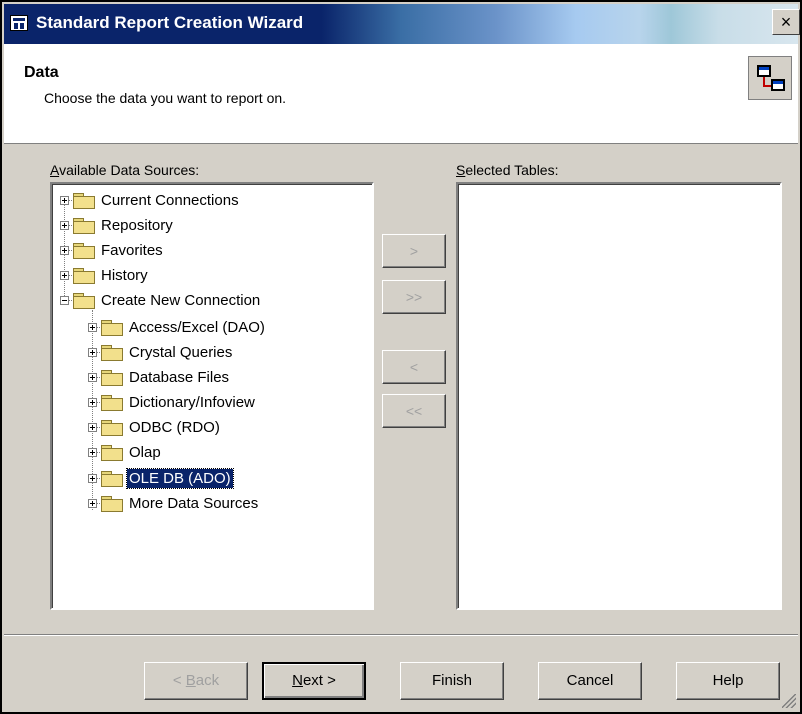  What do you see at coordinates (41, 72) in the screenshot?
I see `page-title: Data` at bounding box center [41, 72].